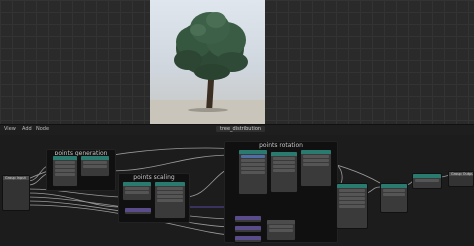  I want to click on scale-instances-node, so click(170, 200).